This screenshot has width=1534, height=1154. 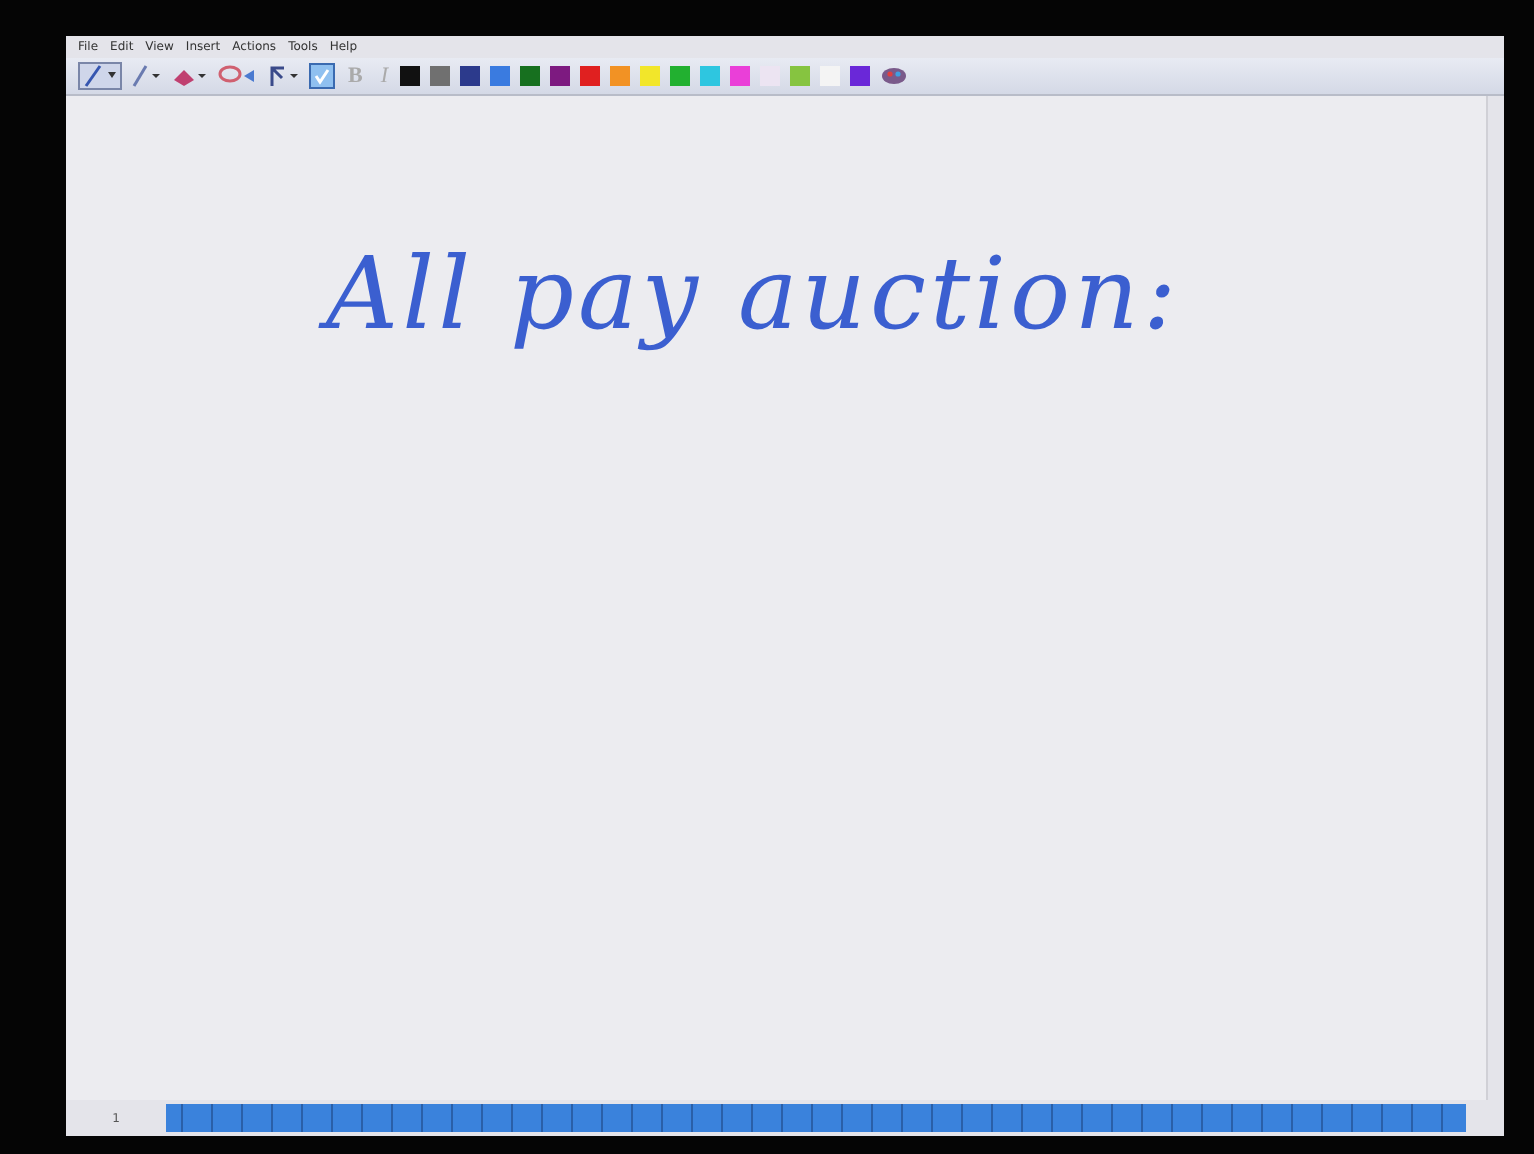 I want to click on pen-icon, so click(x=100, y=76).